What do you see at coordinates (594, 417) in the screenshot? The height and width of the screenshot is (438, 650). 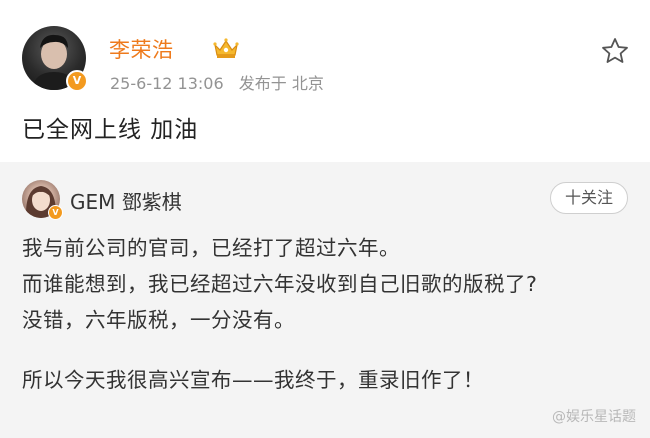 I see `watermark: @娱乐星话题` at bounding box center [594, 417].